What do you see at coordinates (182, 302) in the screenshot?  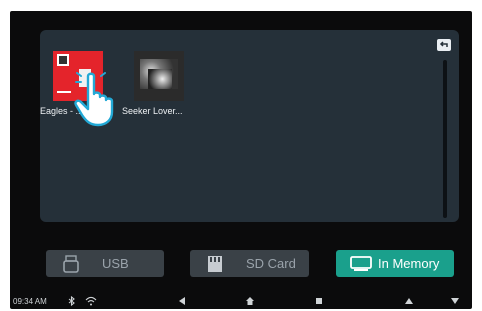 I see `back-nav-icon` at bounding box center [182, 302].